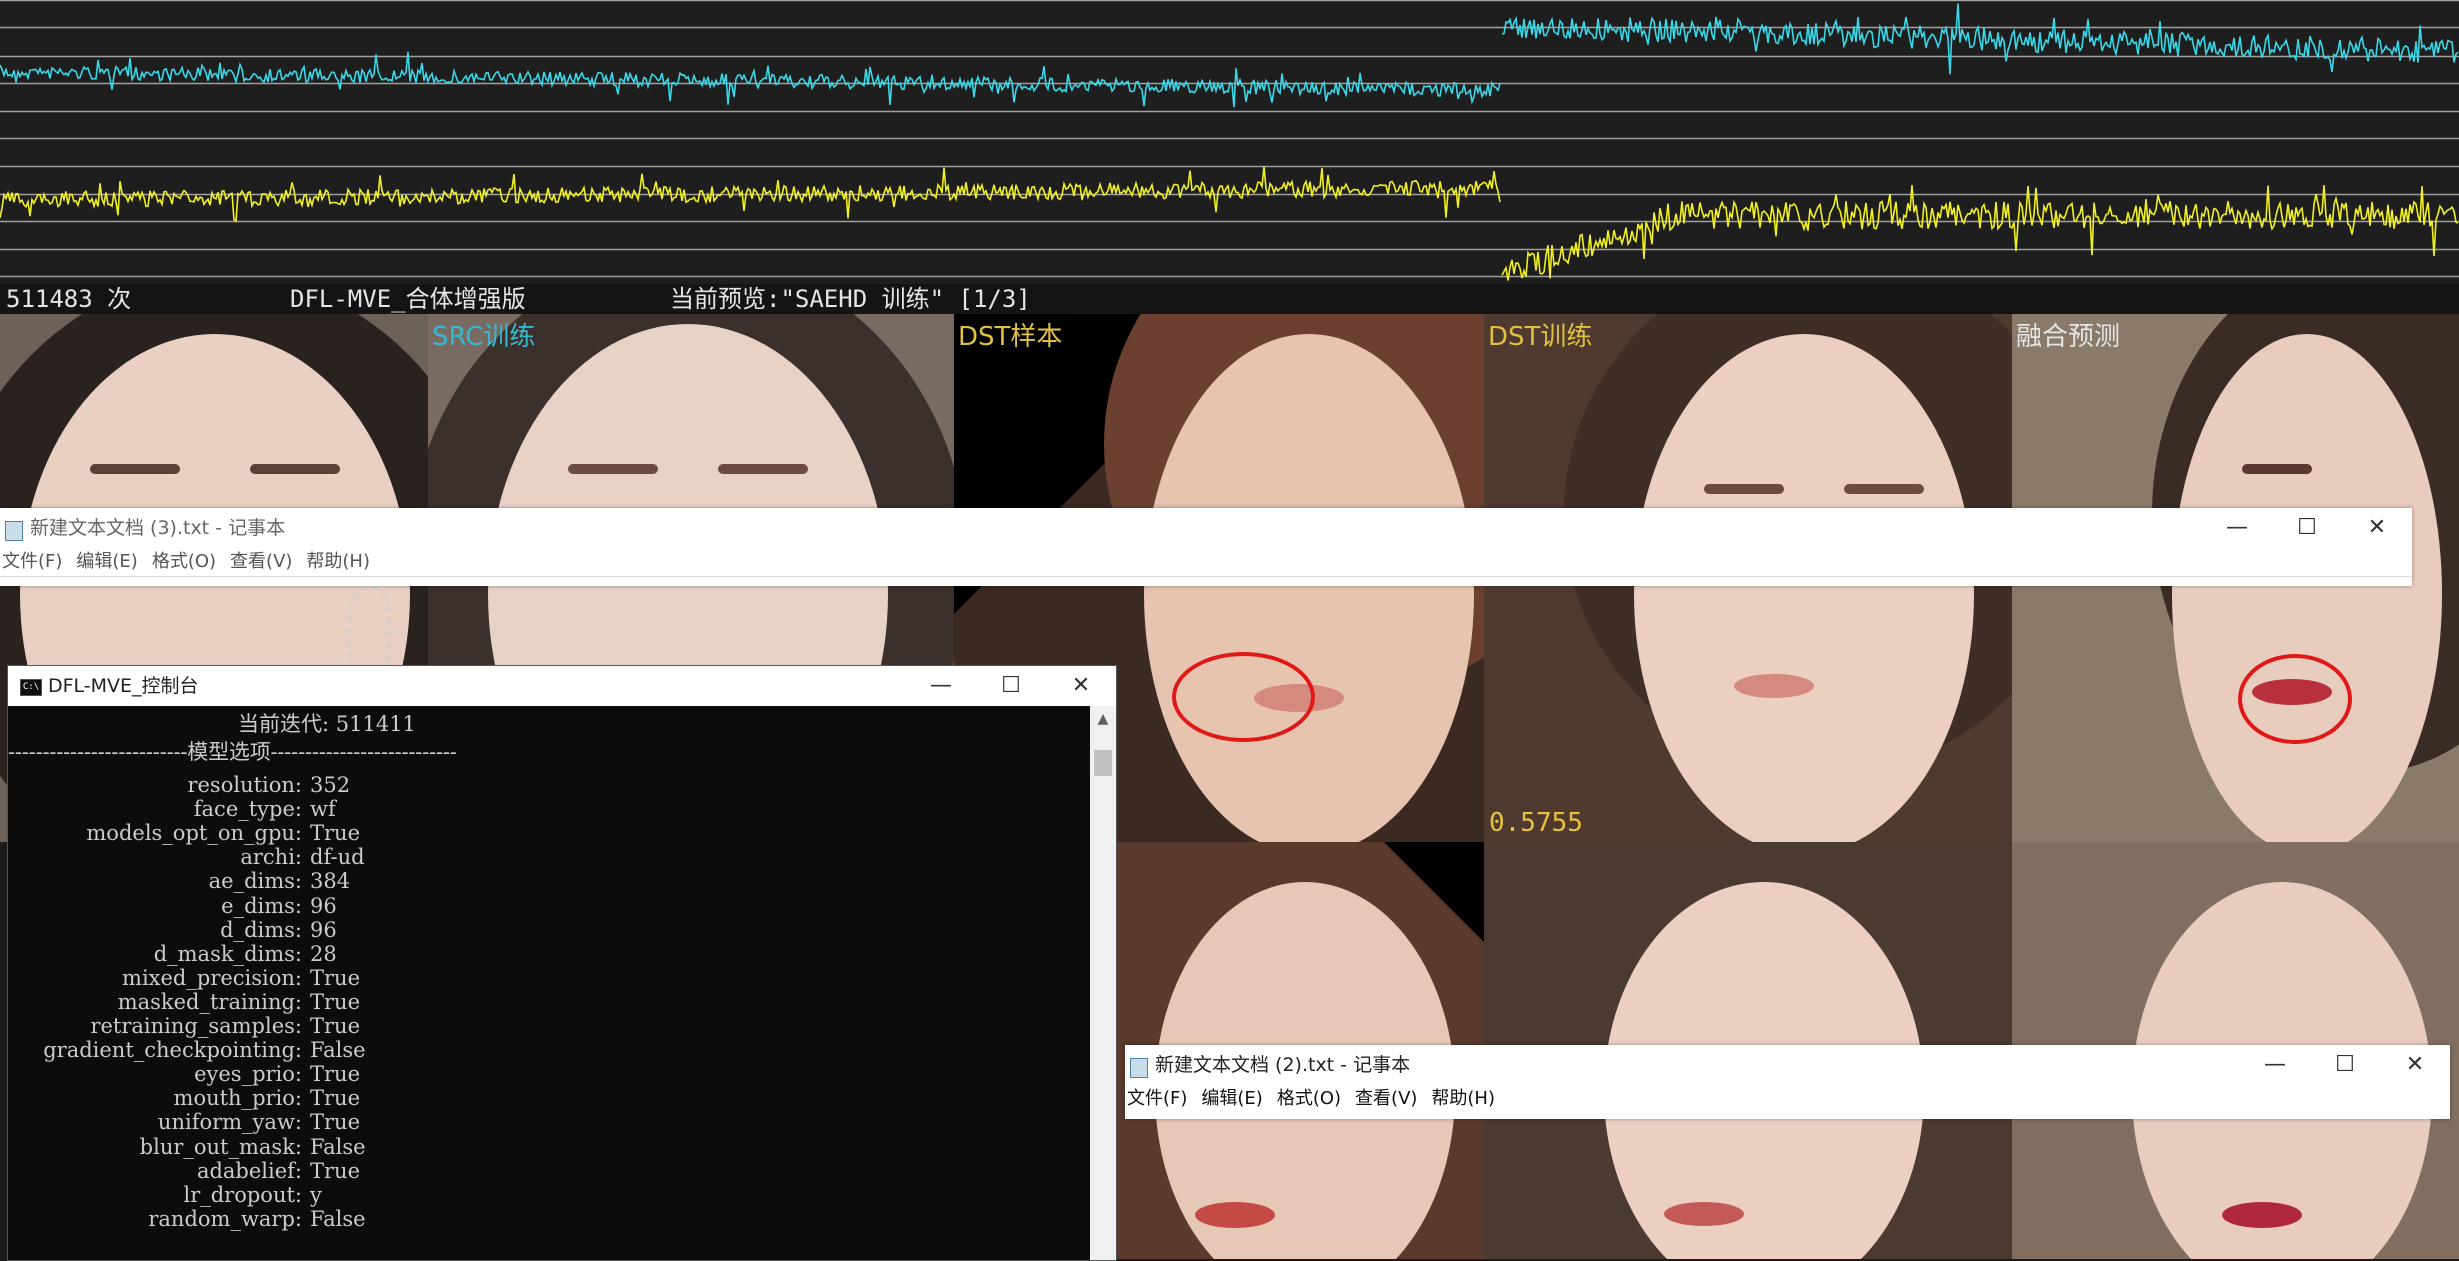 This screenshot has width=2459, height=1261. I want to click on option-key: retraining_samples:, so click(196, 1026).